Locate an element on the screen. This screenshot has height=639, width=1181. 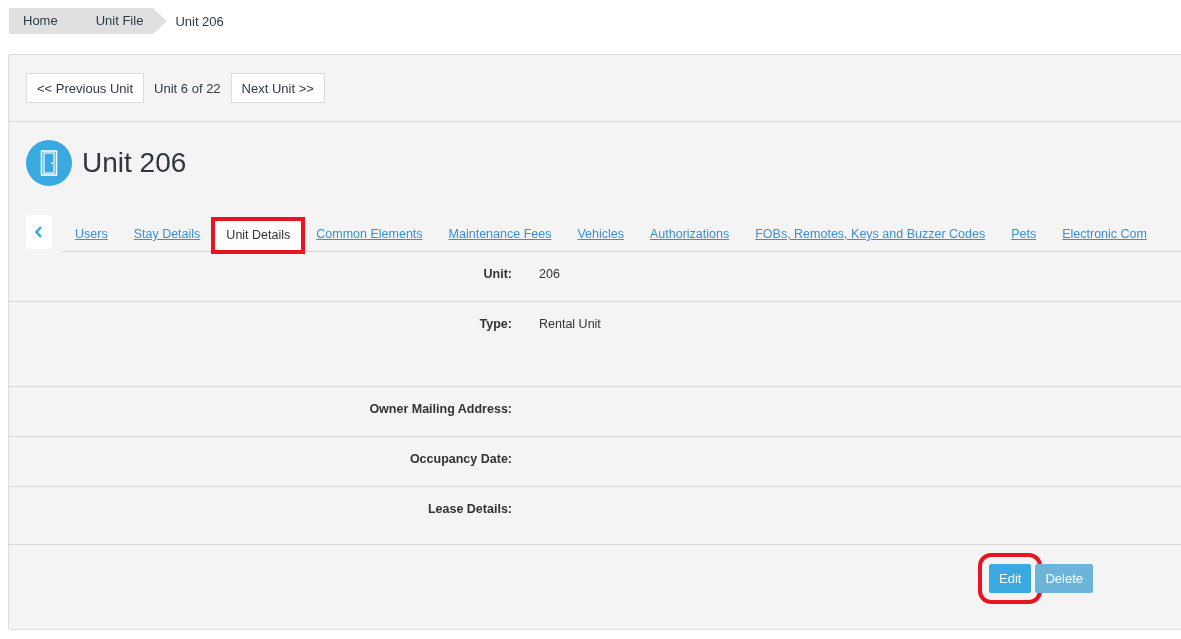
tab: Unit Details is located at coordinates (258, 235).